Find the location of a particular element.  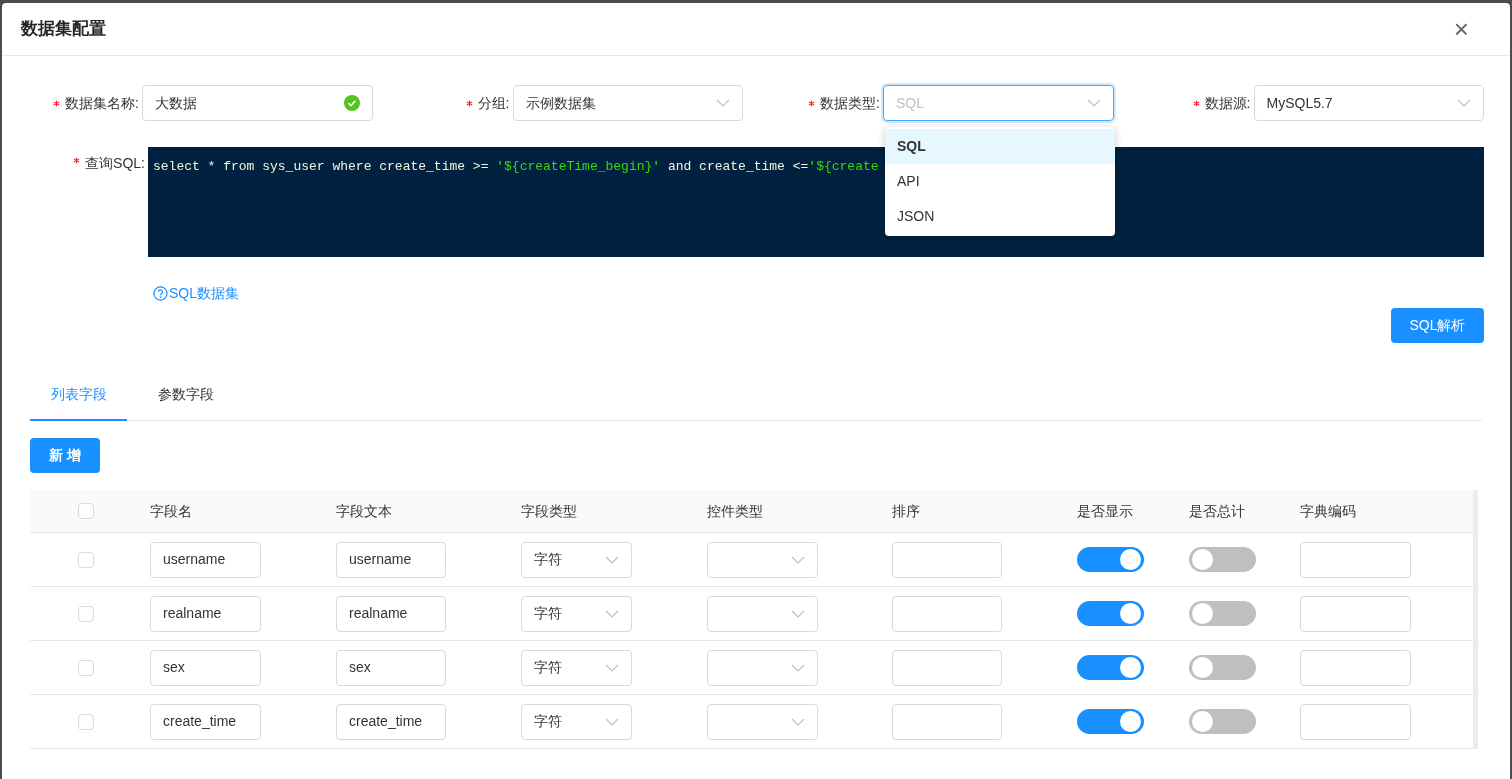

dropdown-option: API is located at coordinates (1000, 181).